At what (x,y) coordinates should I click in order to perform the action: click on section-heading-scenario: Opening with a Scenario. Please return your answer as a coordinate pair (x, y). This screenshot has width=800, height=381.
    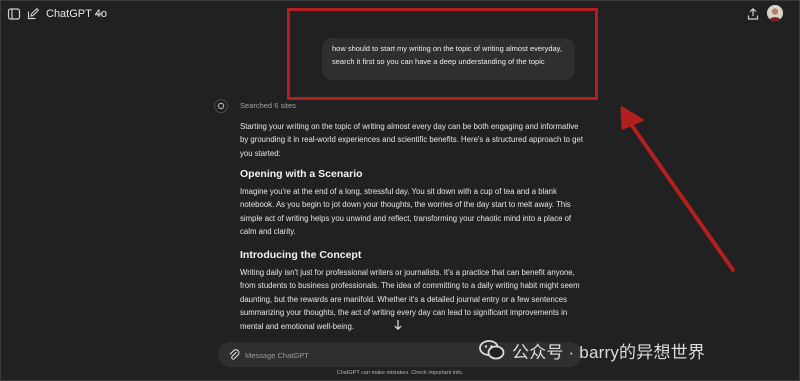
    Looking at the image, I should click on (301, 174).